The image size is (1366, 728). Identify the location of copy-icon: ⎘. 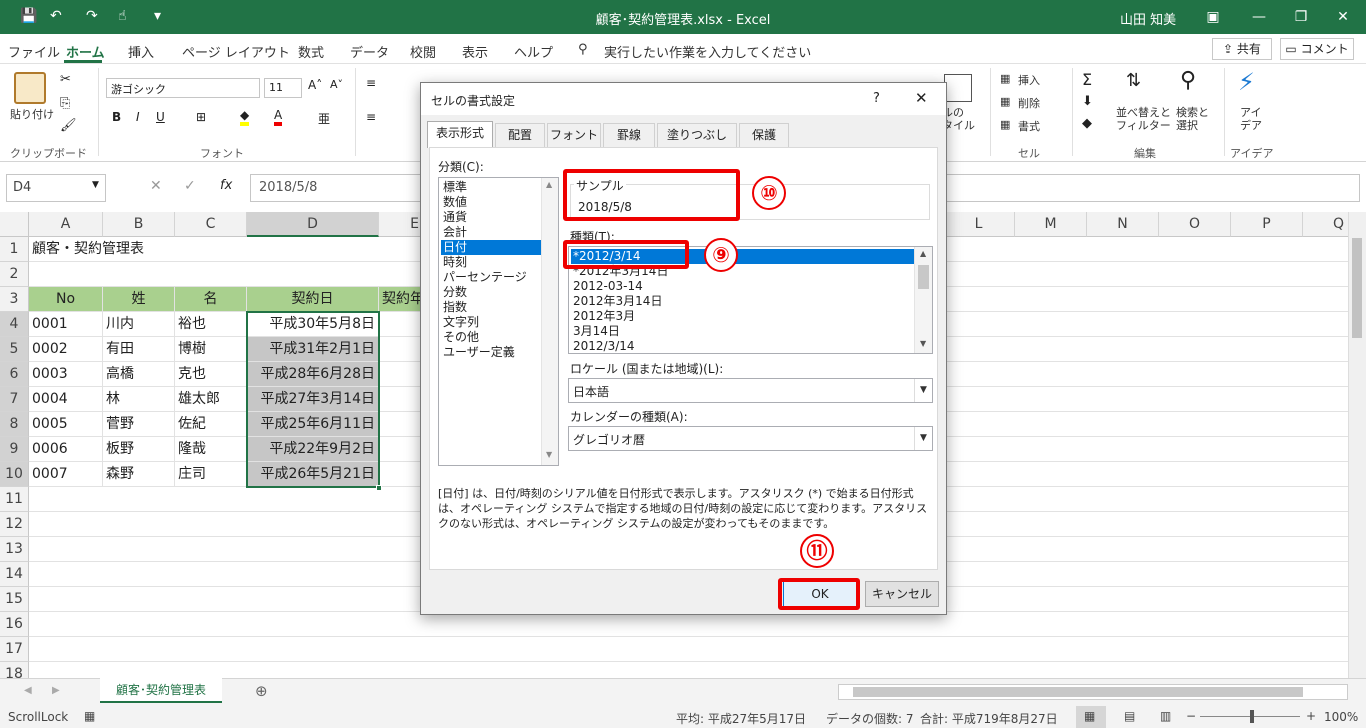
(65, 103).